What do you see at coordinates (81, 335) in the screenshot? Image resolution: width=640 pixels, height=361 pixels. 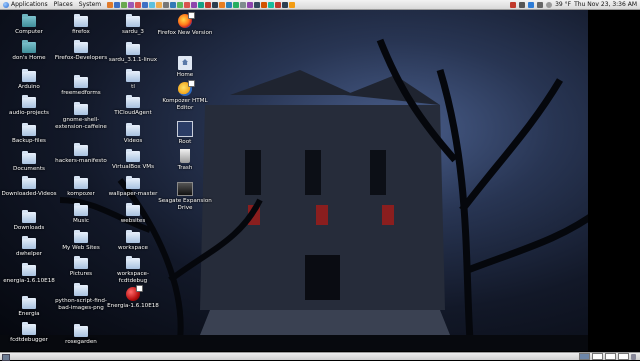 I see `desktop-icon-rosegarden: rosegarden` at bounding box center [81, 335].